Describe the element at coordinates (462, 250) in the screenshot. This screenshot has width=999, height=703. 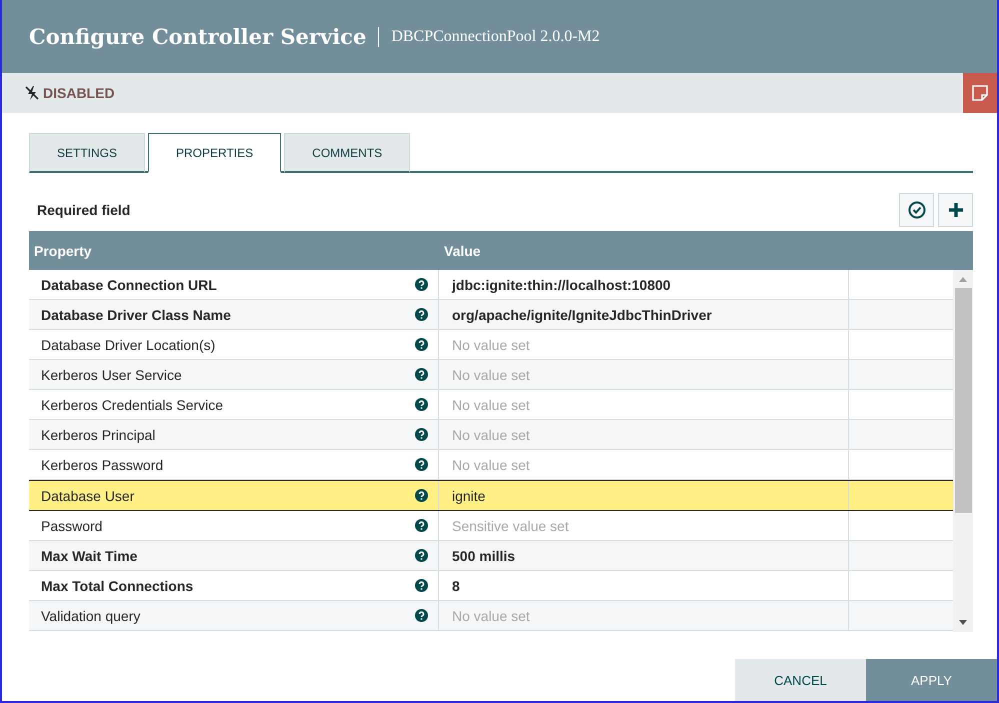
I see `column-header: Value` at that location.